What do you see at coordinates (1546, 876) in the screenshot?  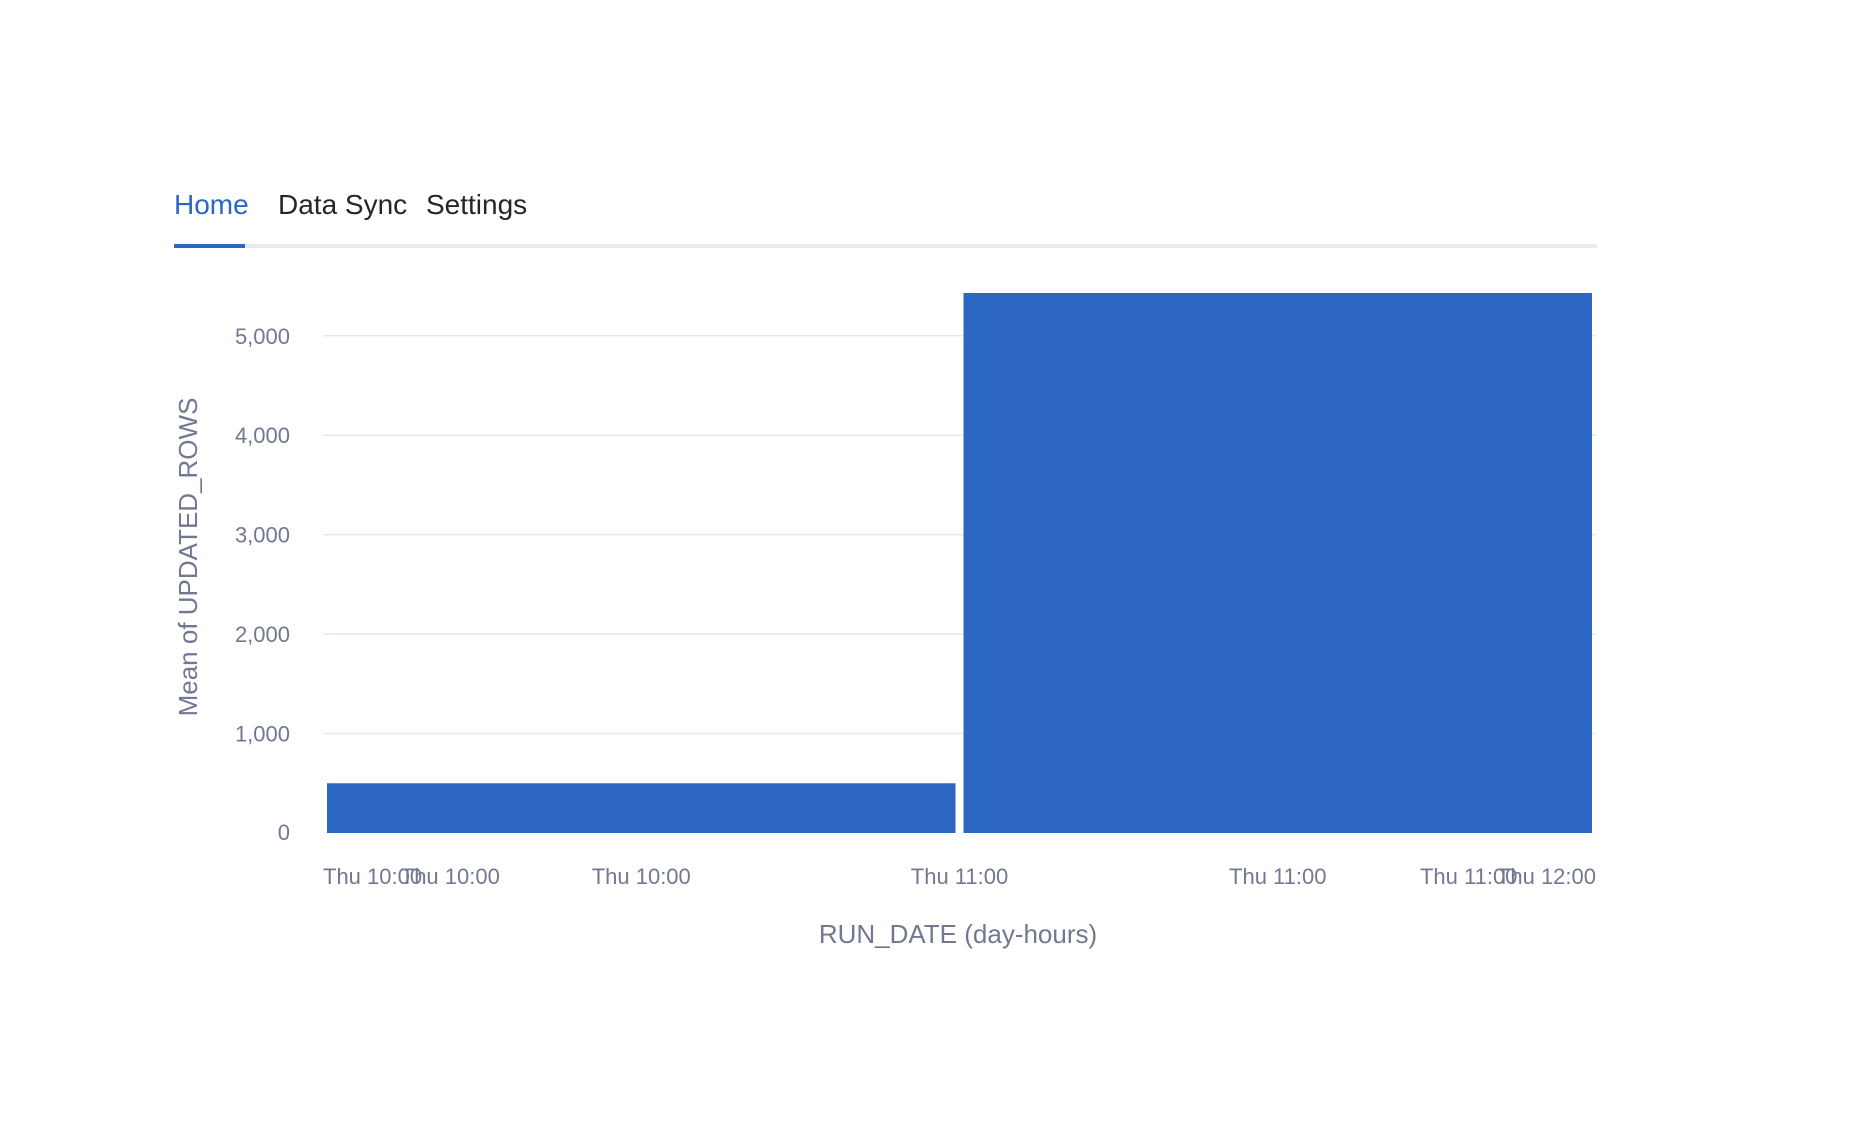 I see `x-tick-label-6: Thu 12:00` at bounding box center [1546, 876].